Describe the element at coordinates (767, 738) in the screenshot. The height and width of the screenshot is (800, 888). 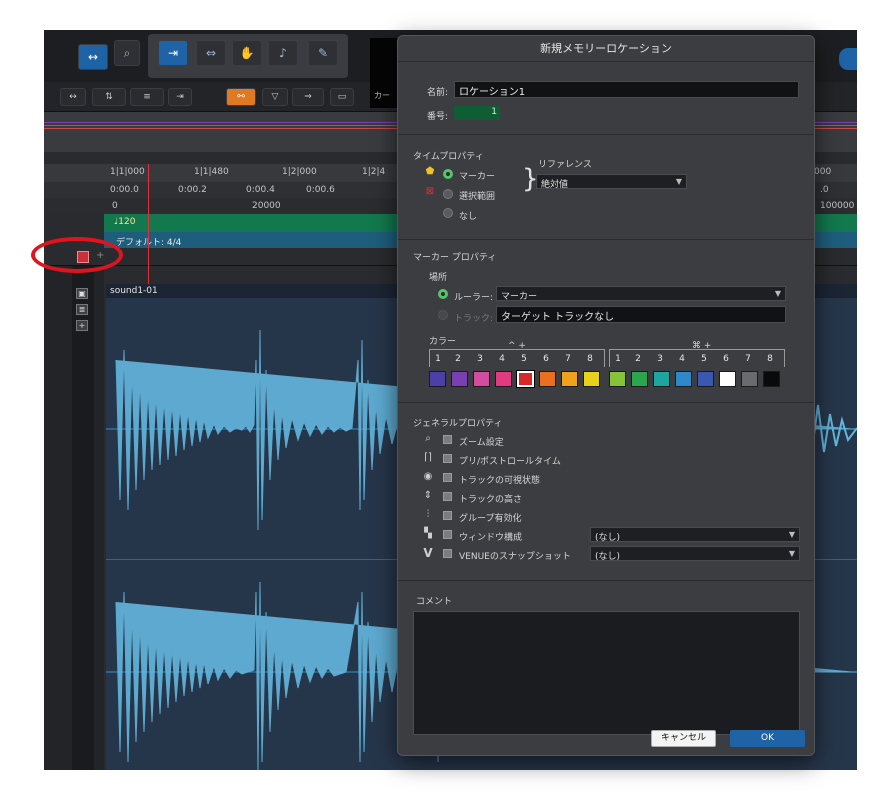
I see `ok-button: OK` at that location.